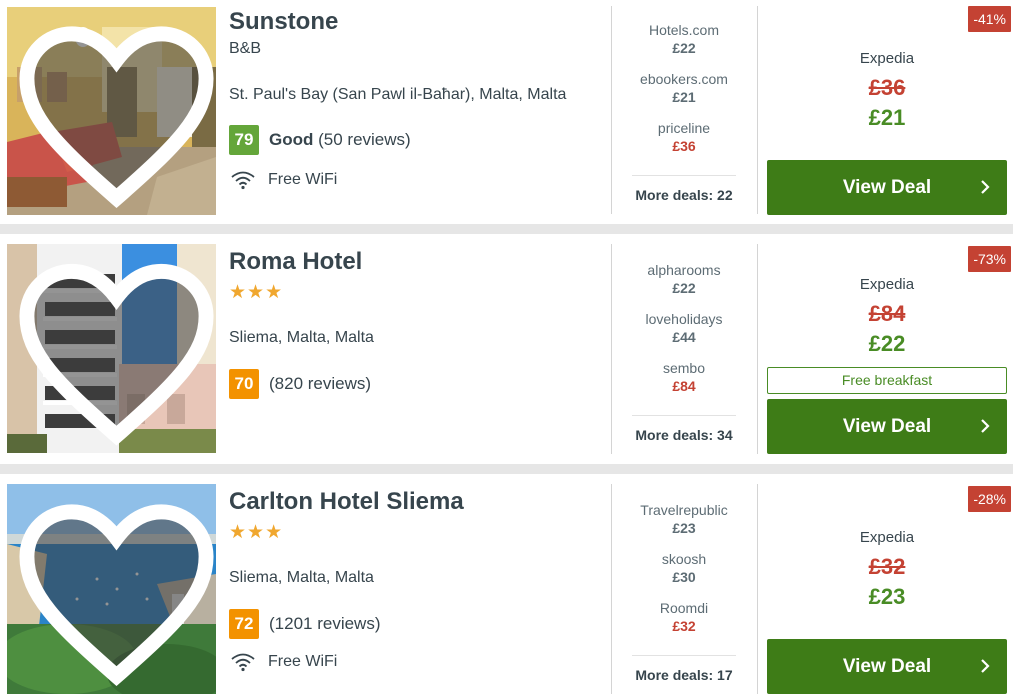 The image size is (1013, 697). I want to click on original-price: £84, so click(887, 313).